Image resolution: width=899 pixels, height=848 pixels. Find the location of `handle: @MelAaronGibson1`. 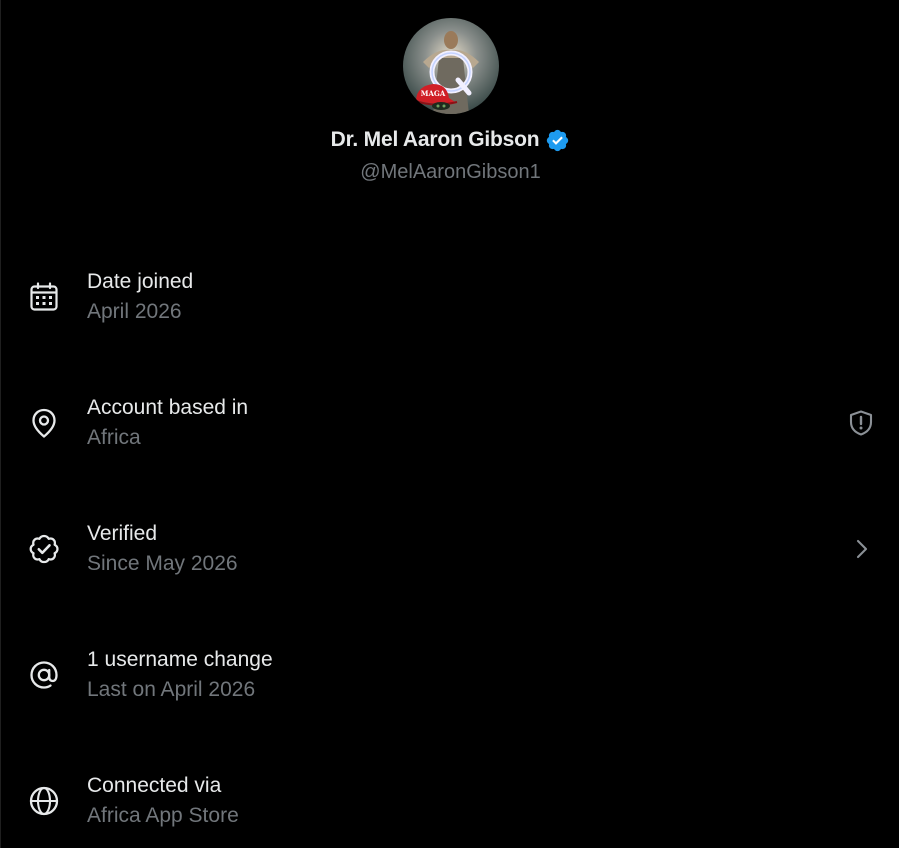

handle: @MelAaronGibson1 is located at coordinates (450, 172).